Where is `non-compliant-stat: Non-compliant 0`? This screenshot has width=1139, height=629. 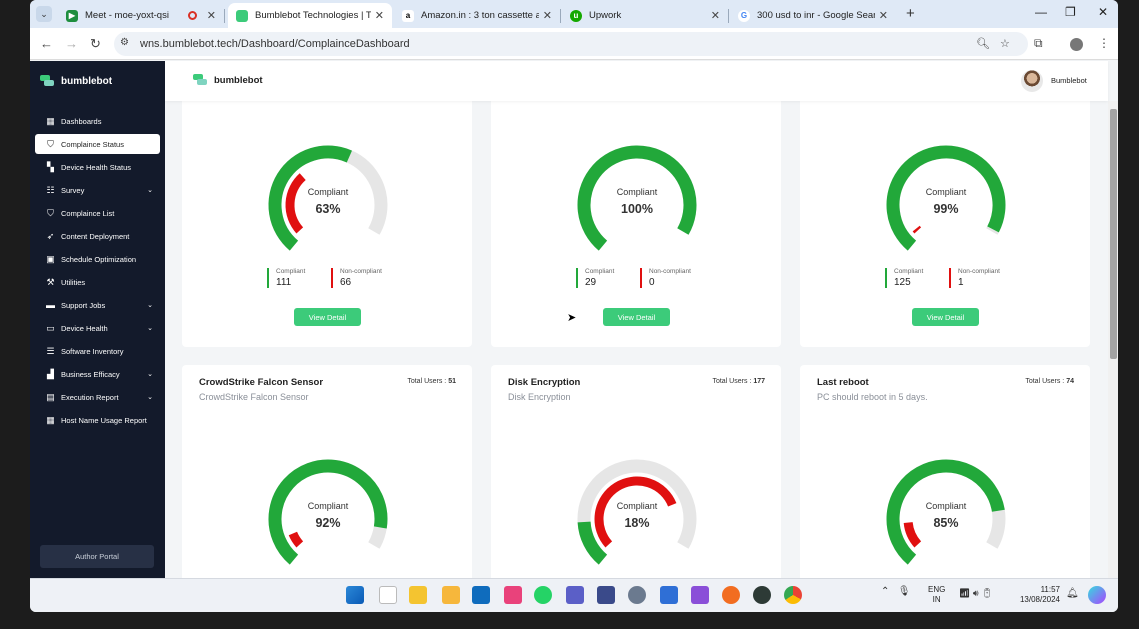
non-compliant-stat: Non-compliant 0 is located at coordinates (665, 278).